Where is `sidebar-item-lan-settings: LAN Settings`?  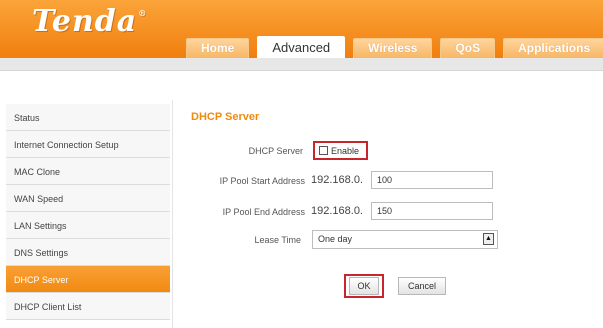
sidebar-item-lan-settings: LAN Settings is located at coordinates (88, 225).